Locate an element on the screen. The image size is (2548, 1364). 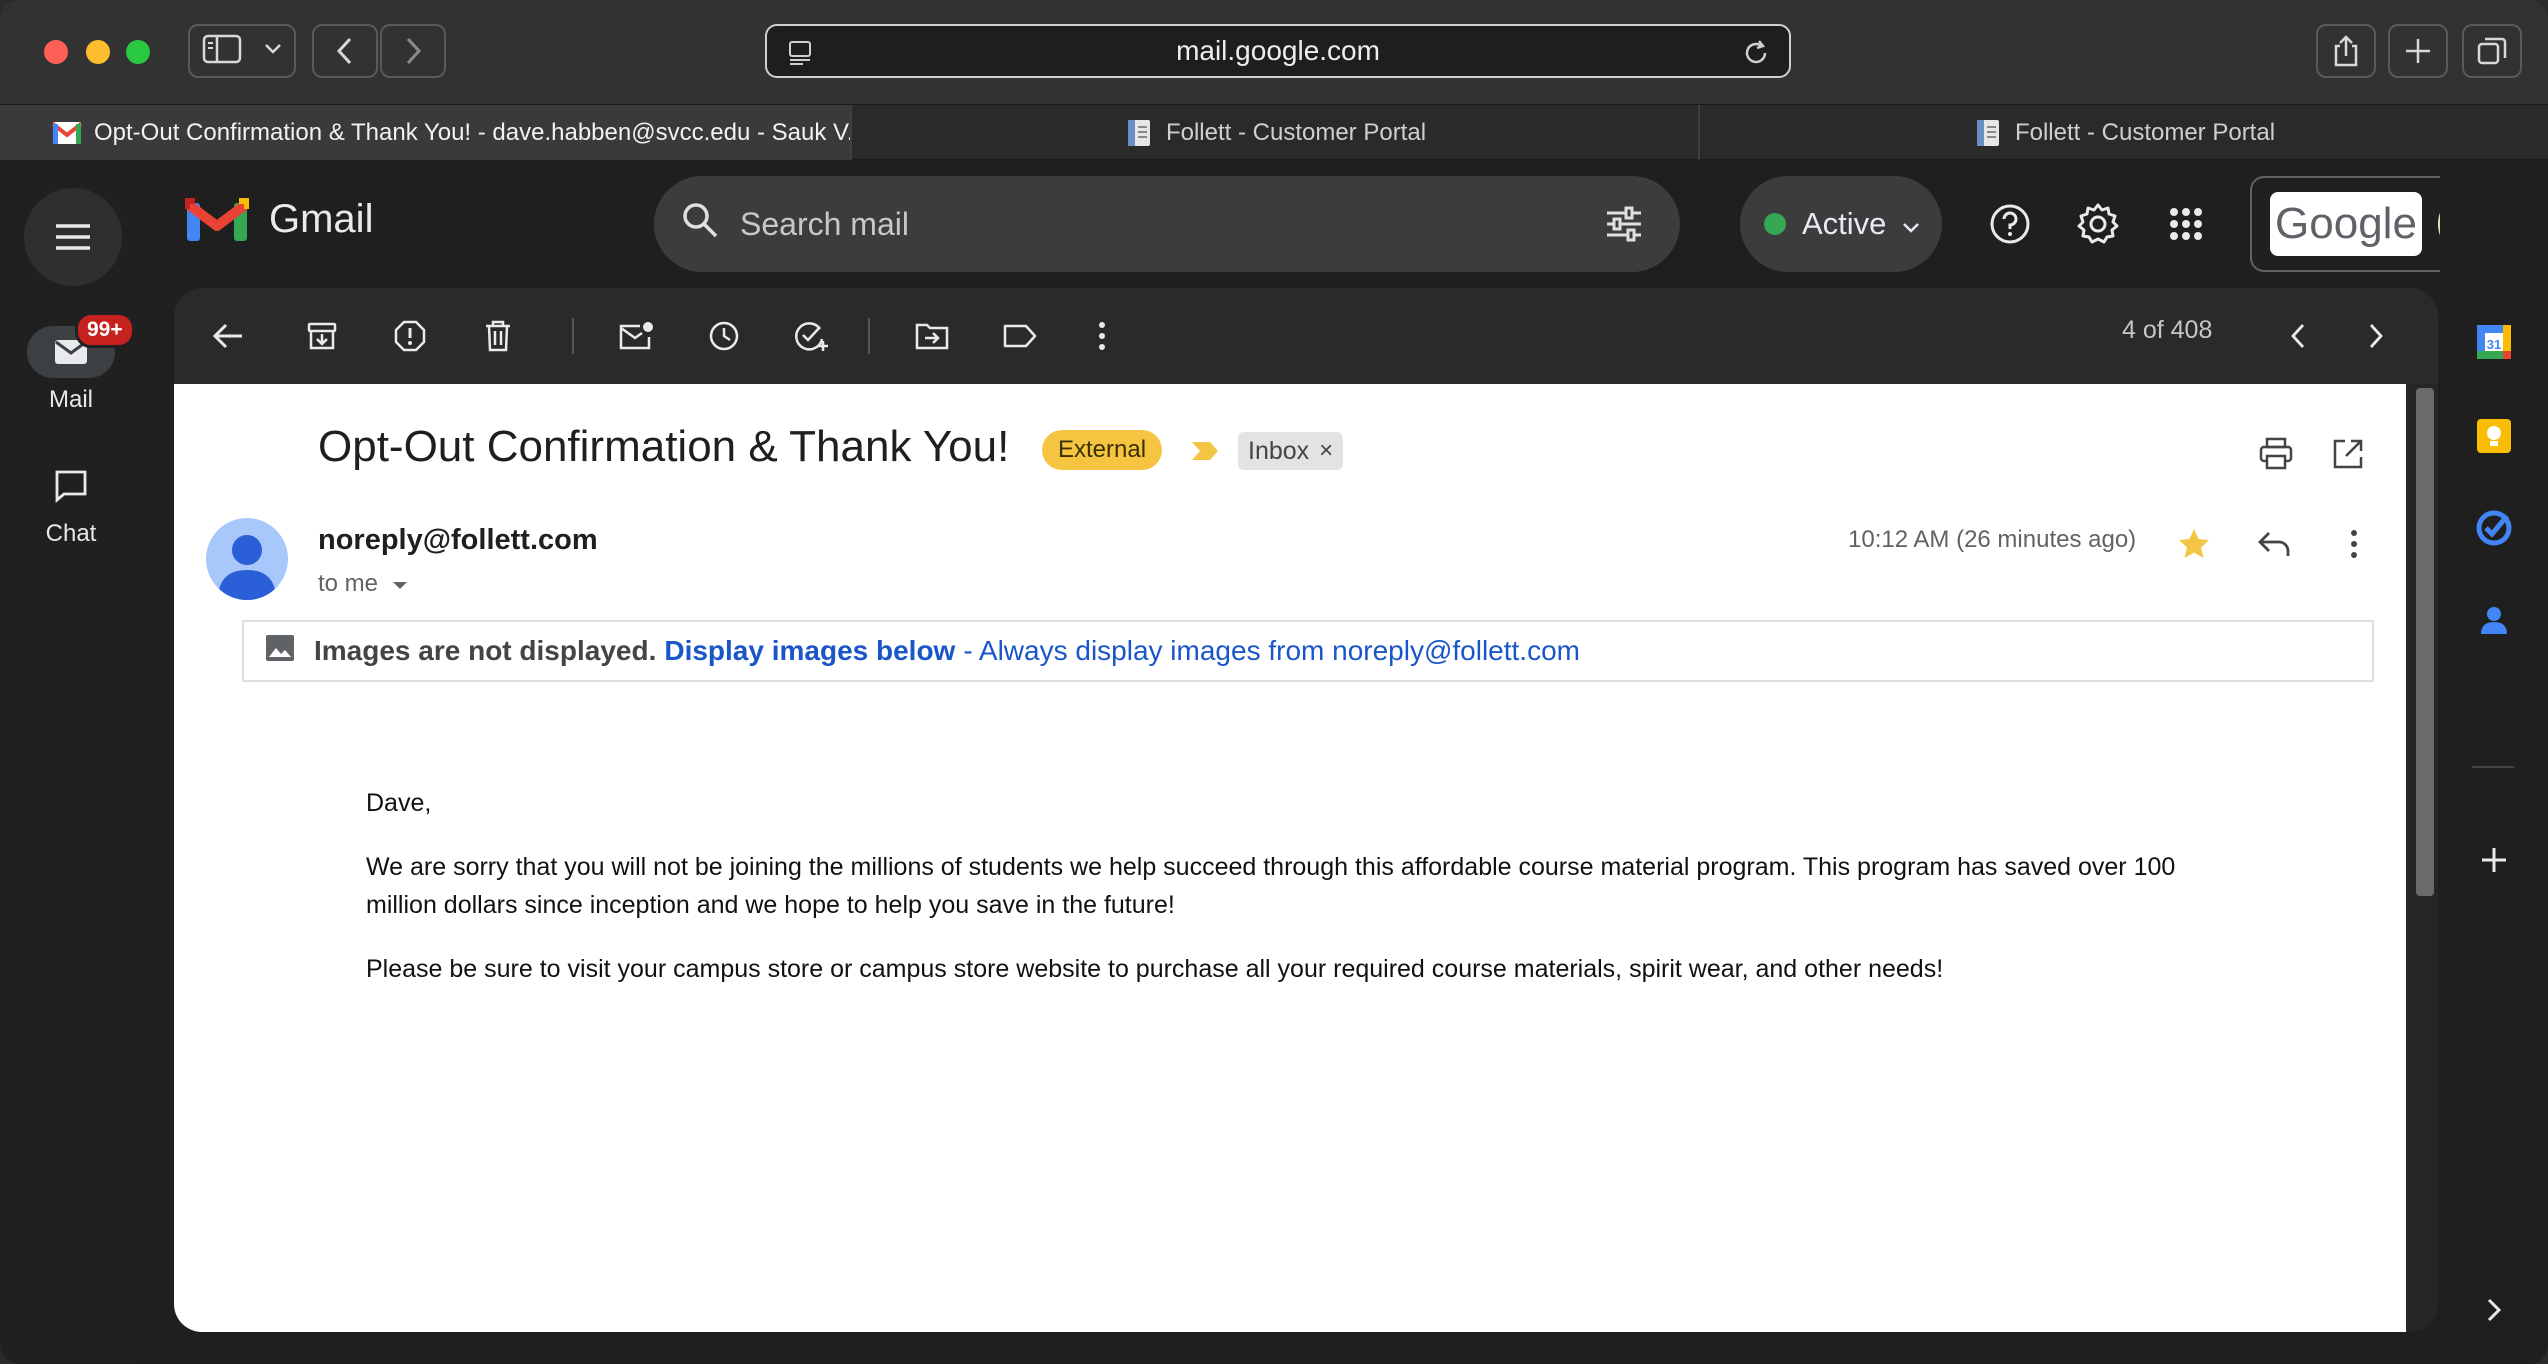
minimize-window-button is located at coordinates (98, 52).